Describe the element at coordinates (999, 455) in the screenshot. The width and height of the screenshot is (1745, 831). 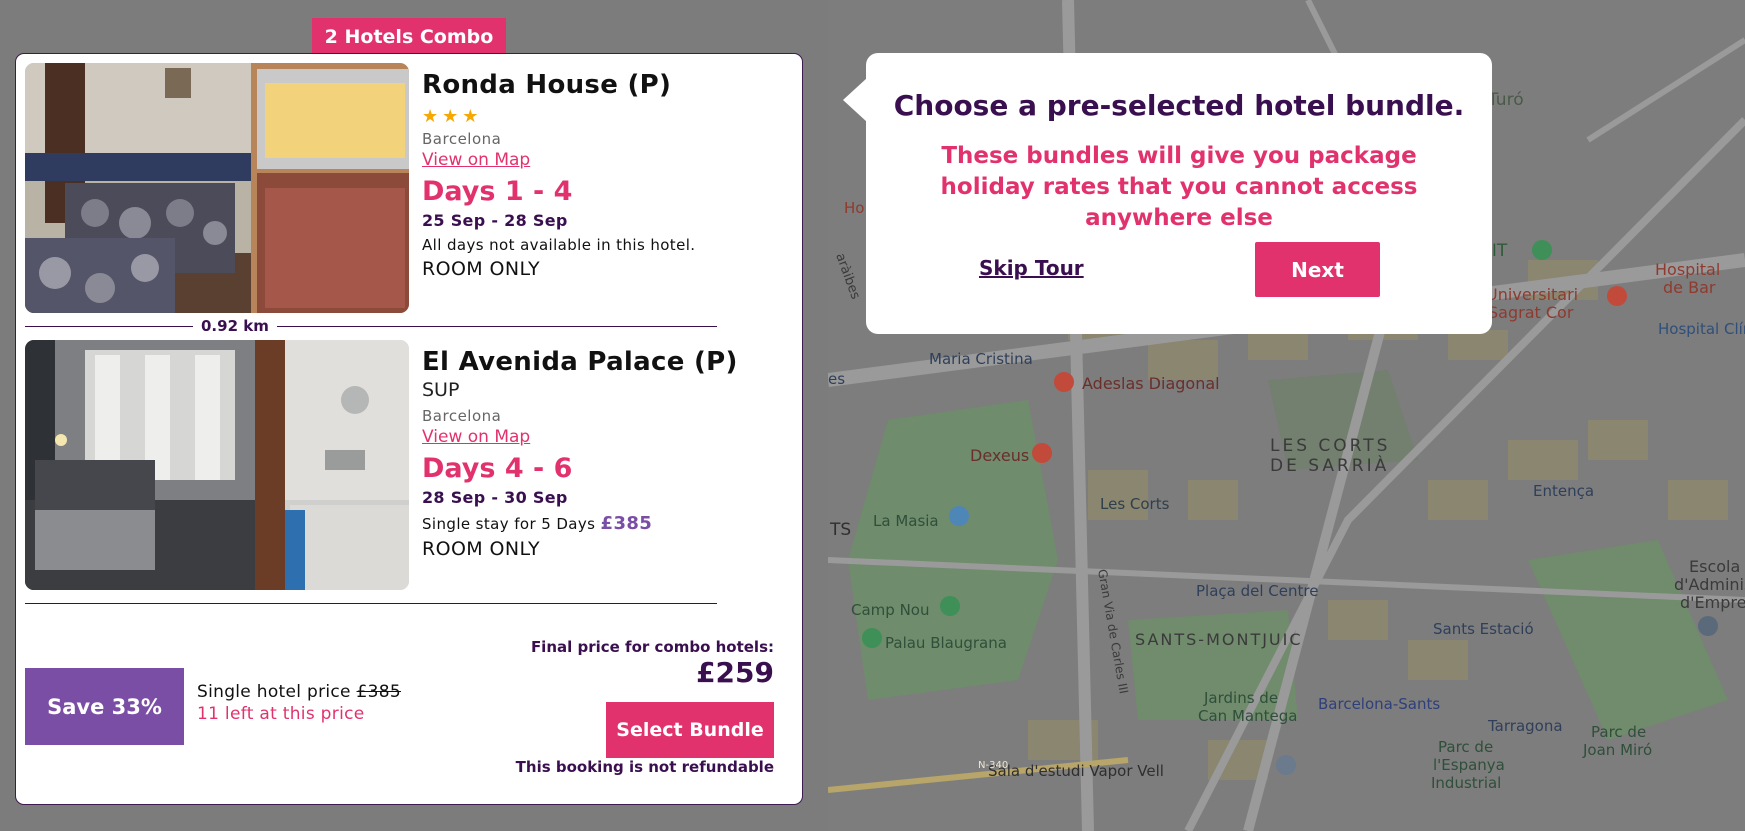
I see `map-label-dexeus: Dexeus` at that location.